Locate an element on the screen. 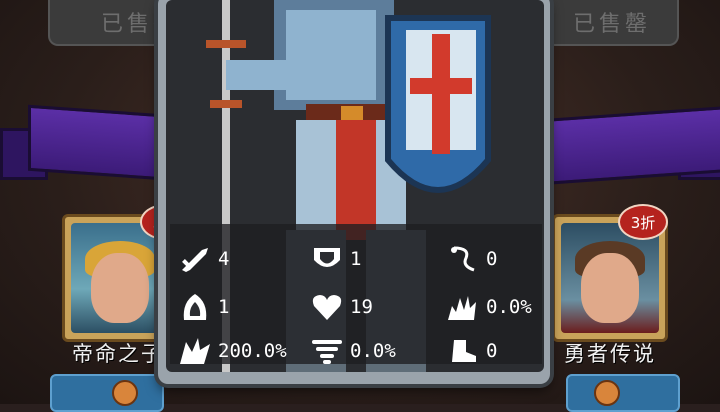 The image size is (720, 412). boot-icon is located at coordinates (464, 351).